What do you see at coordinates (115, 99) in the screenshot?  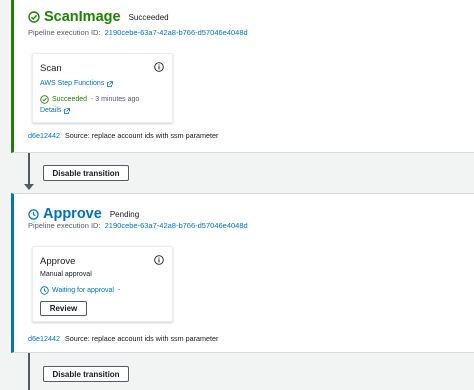 I see `action-time: - 3 minutes ago` at bounding box center [115, 99].